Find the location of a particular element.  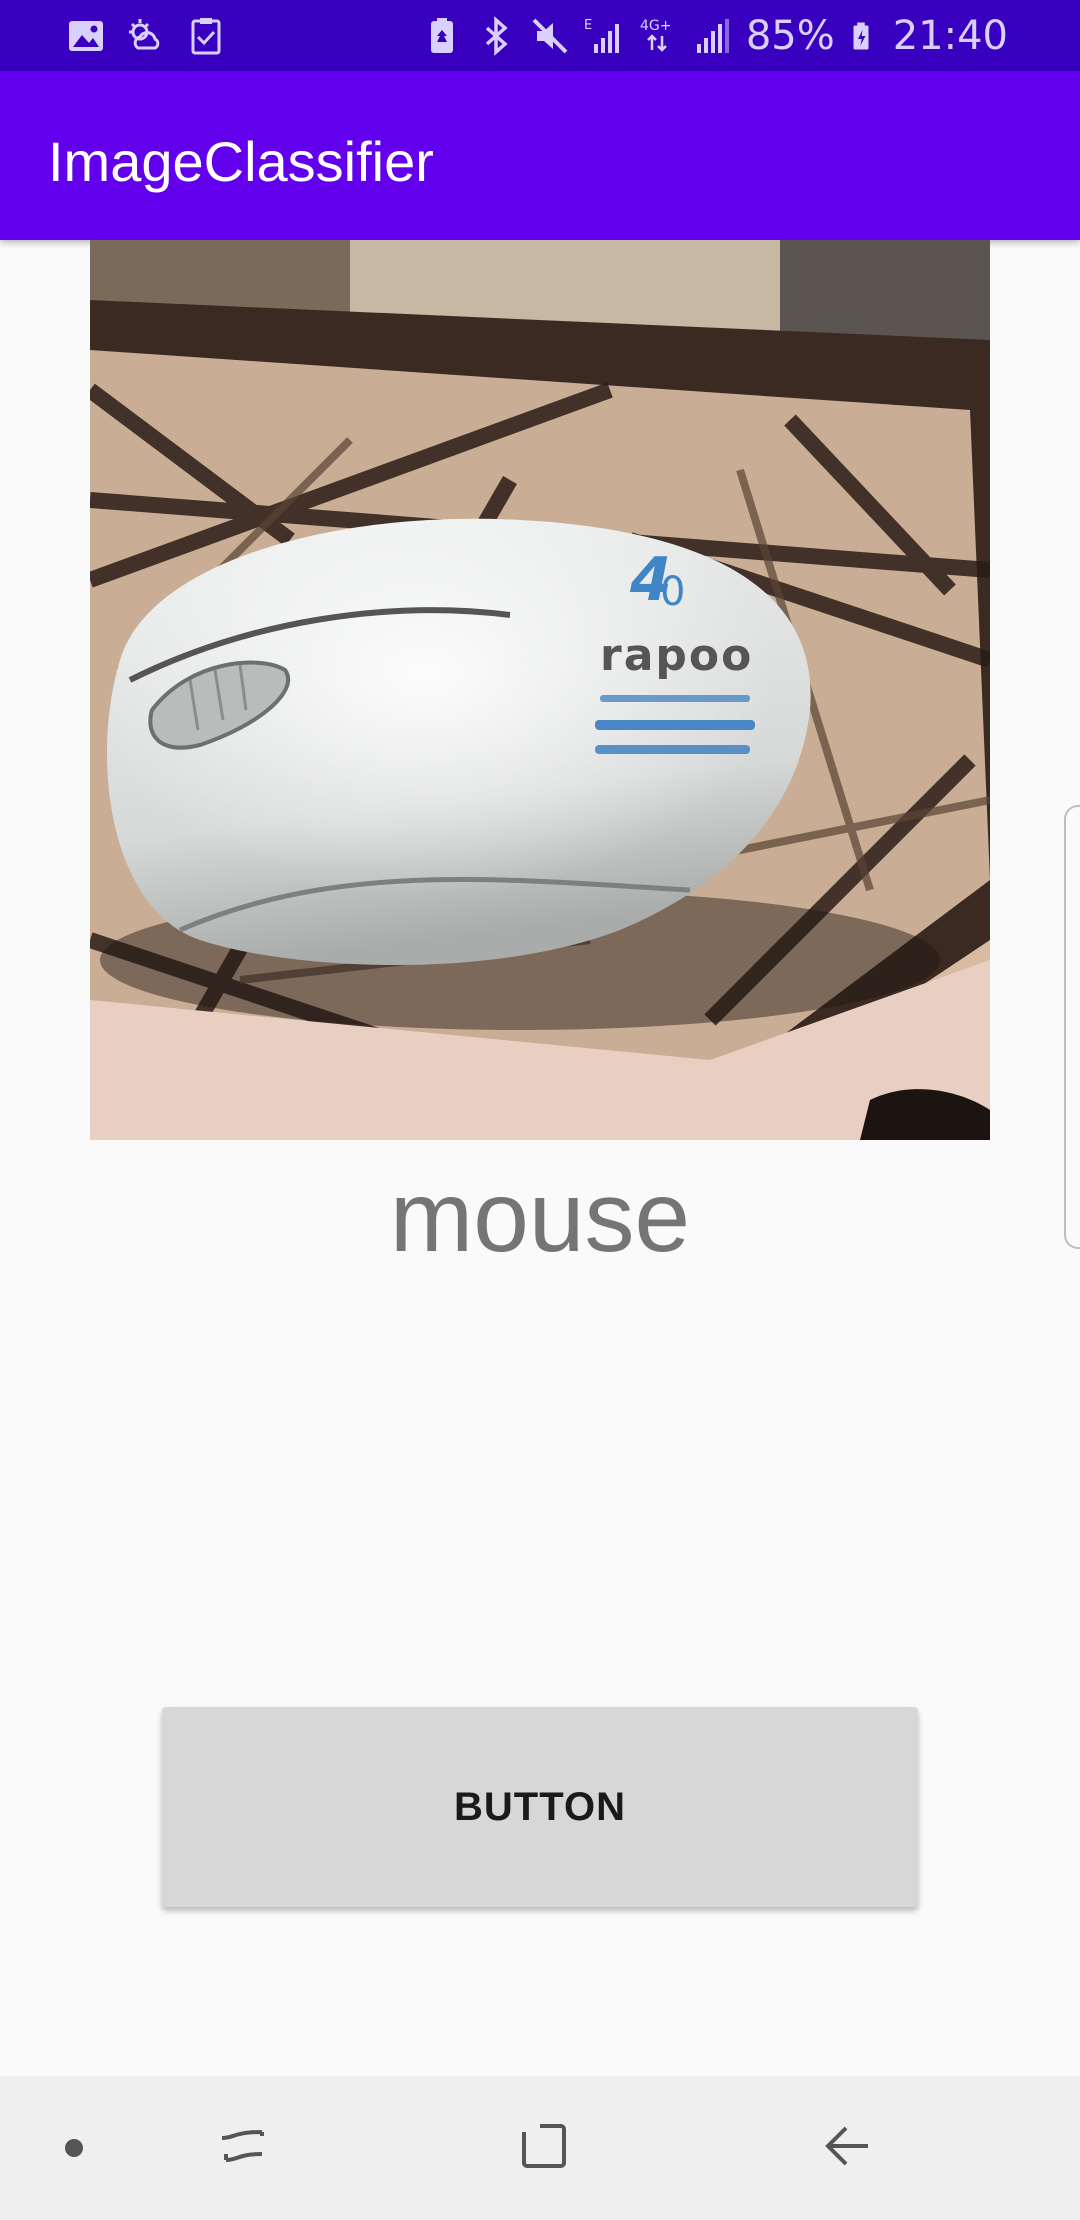

back-icon is located at coordinates (848, 2146).